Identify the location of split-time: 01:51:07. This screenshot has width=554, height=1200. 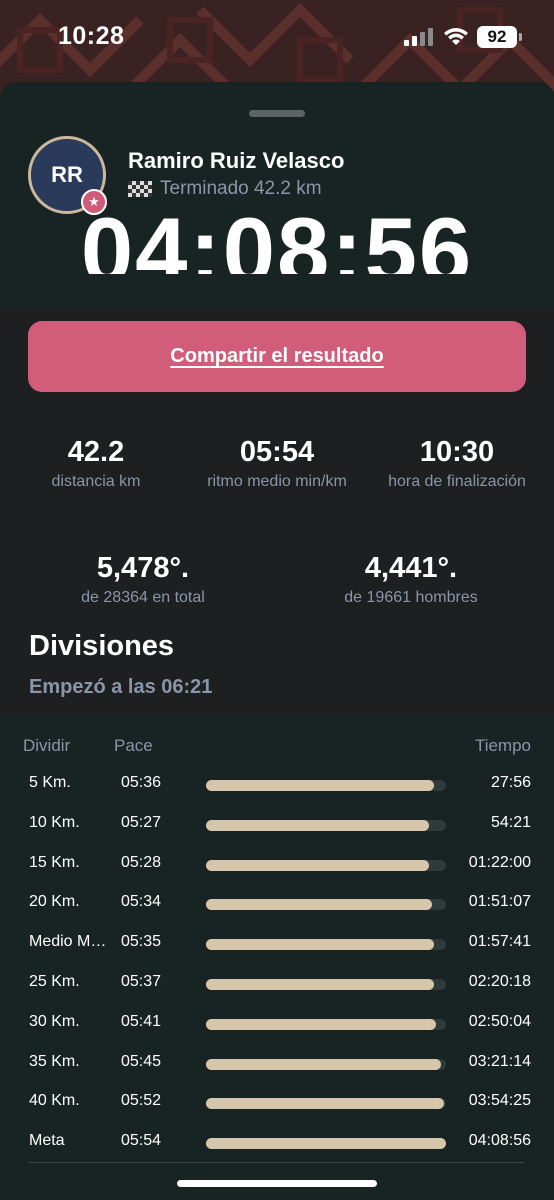
(499, 902).